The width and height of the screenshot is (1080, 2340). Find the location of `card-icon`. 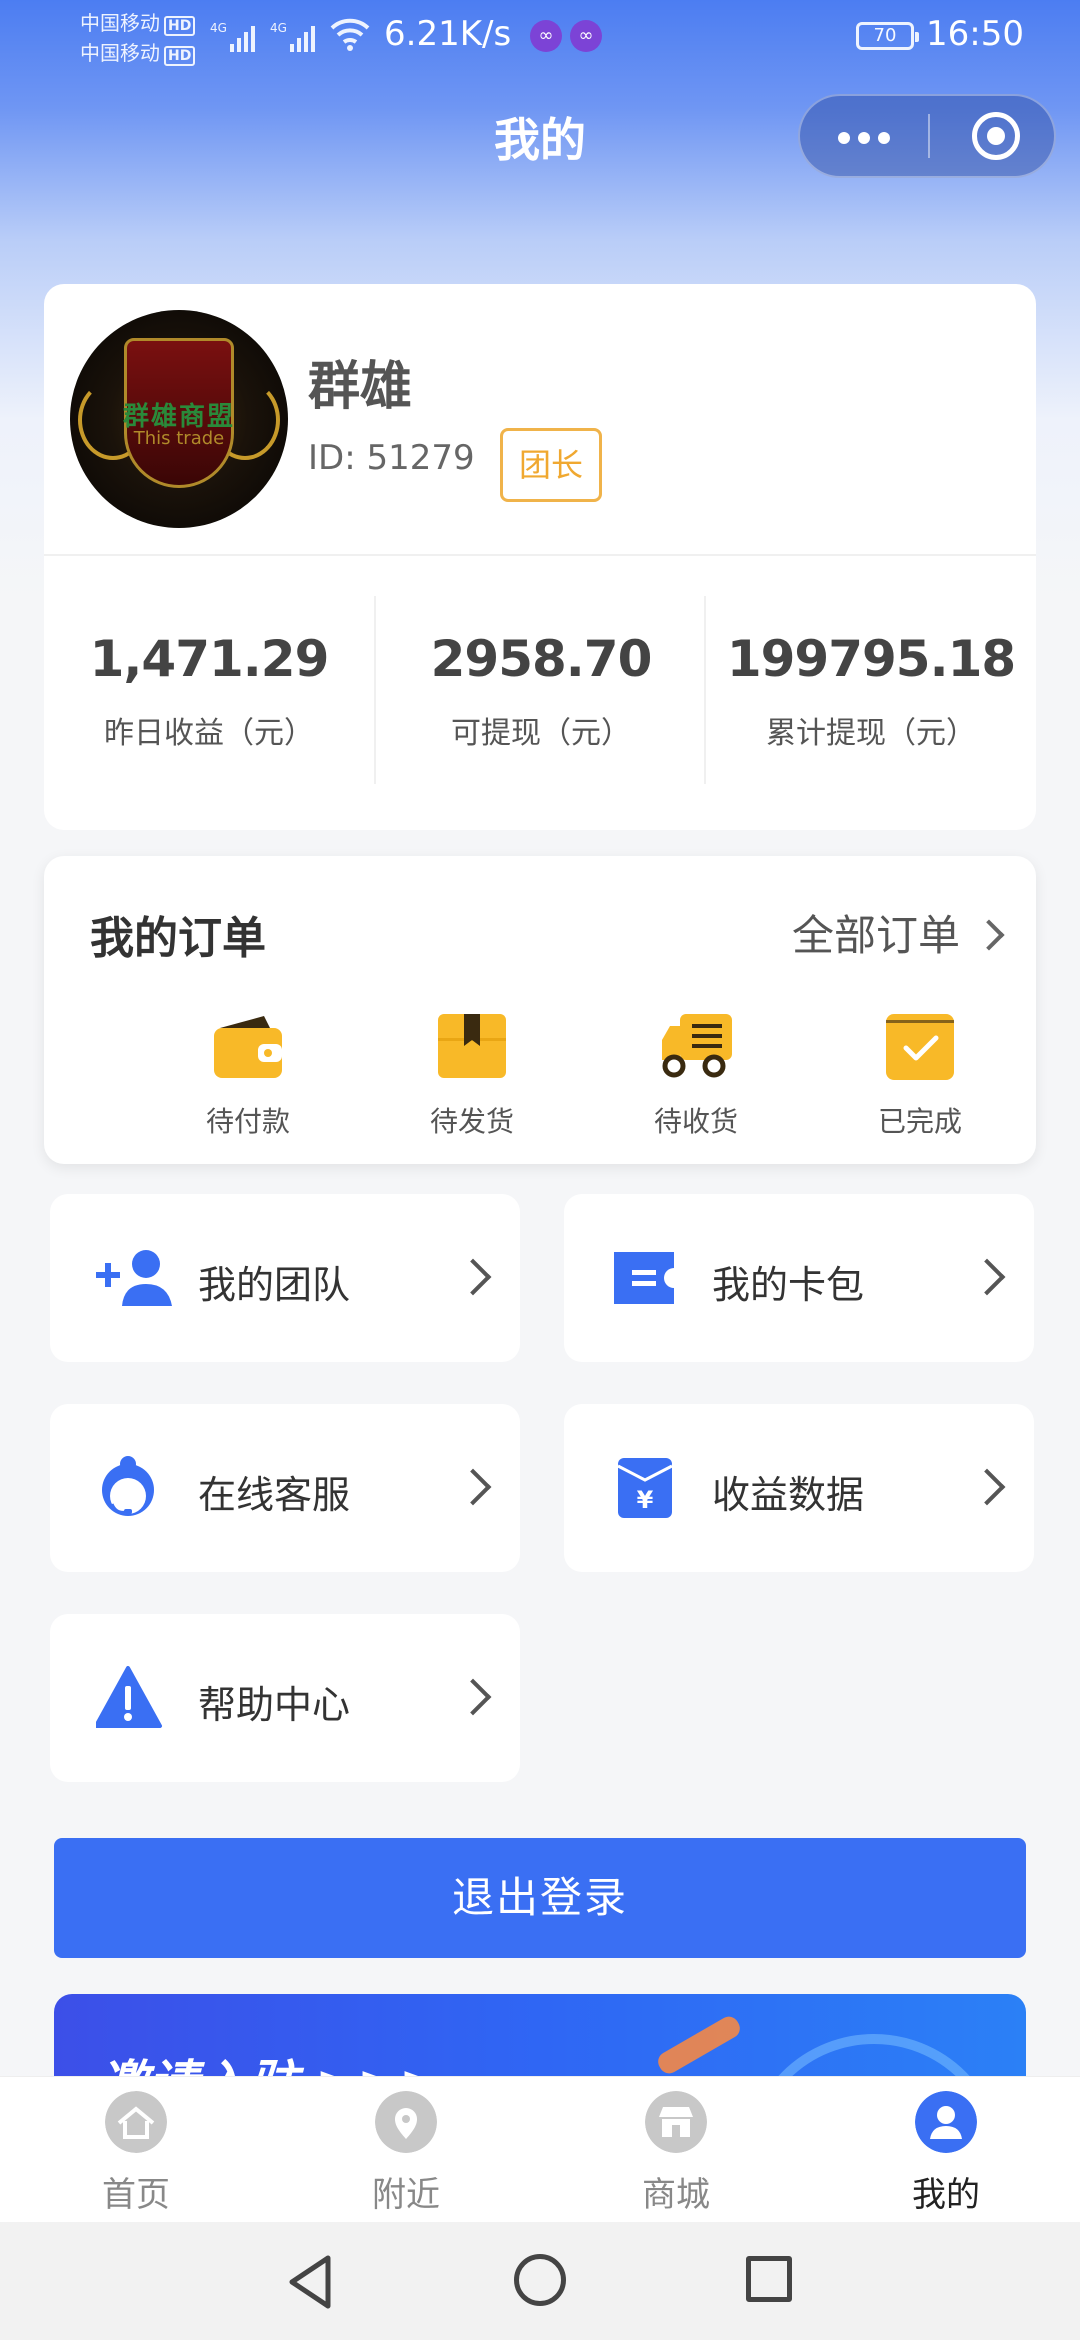

card-icon is located at coordinates (644, 1278).